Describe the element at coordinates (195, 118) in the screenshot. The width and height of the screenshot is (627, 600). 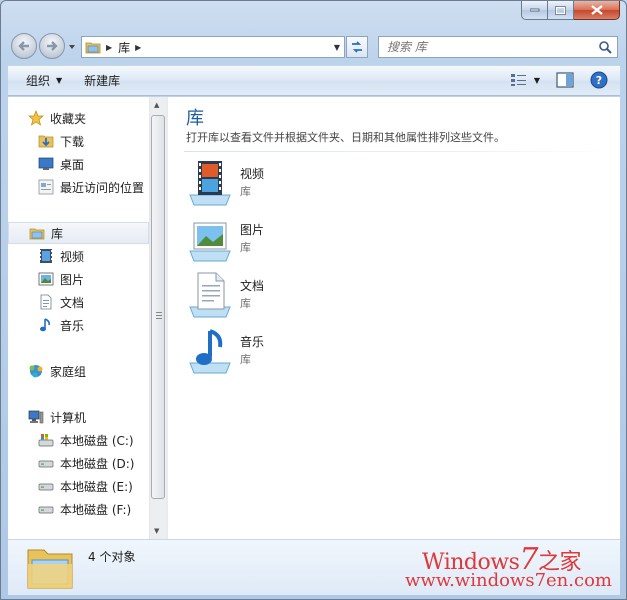
I see `page-title: 库` at that location.